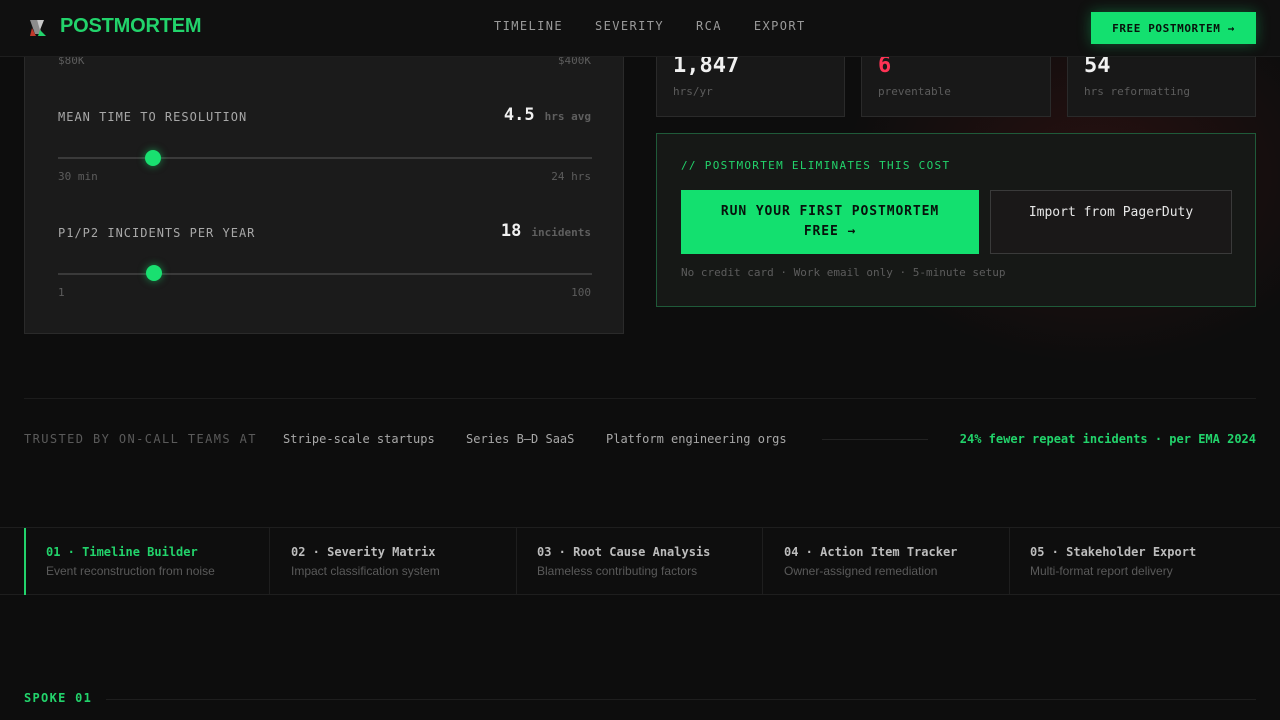 This screenshot has height=720, width=1280. Describe the element at coordinates (1111, 222) in the screenshot. I see `import-pagerduty-button: Import from PagerDuty` at that location.